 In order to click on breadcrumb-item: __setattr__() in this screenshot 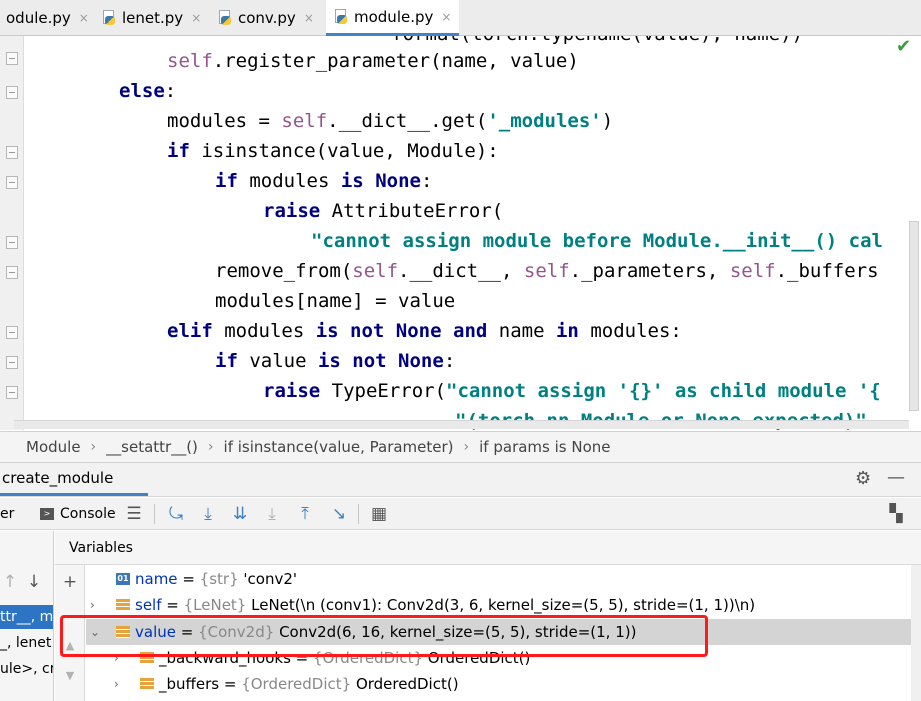, I will do `click(152, 447)`.